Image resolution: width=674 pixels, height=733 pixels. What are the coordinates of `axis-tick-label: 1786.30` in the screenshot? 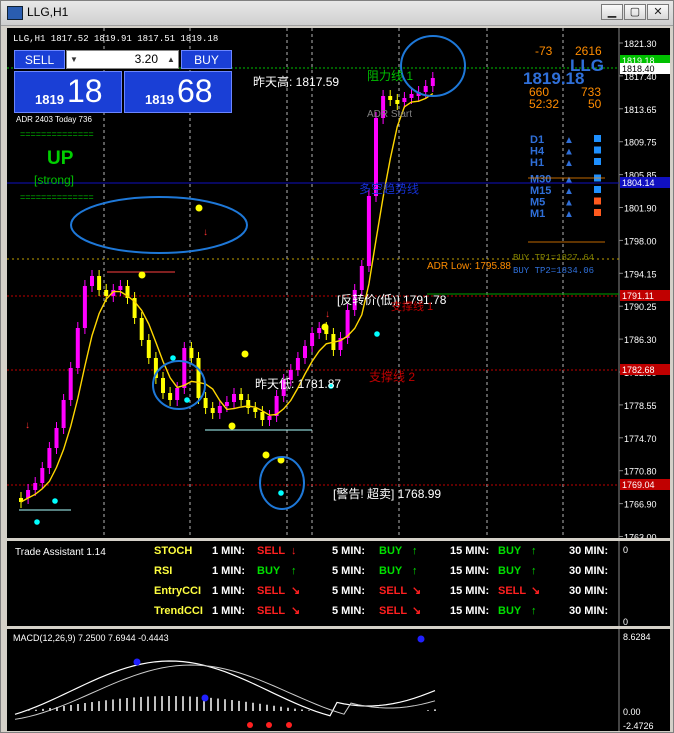 It's located at (640, 340).